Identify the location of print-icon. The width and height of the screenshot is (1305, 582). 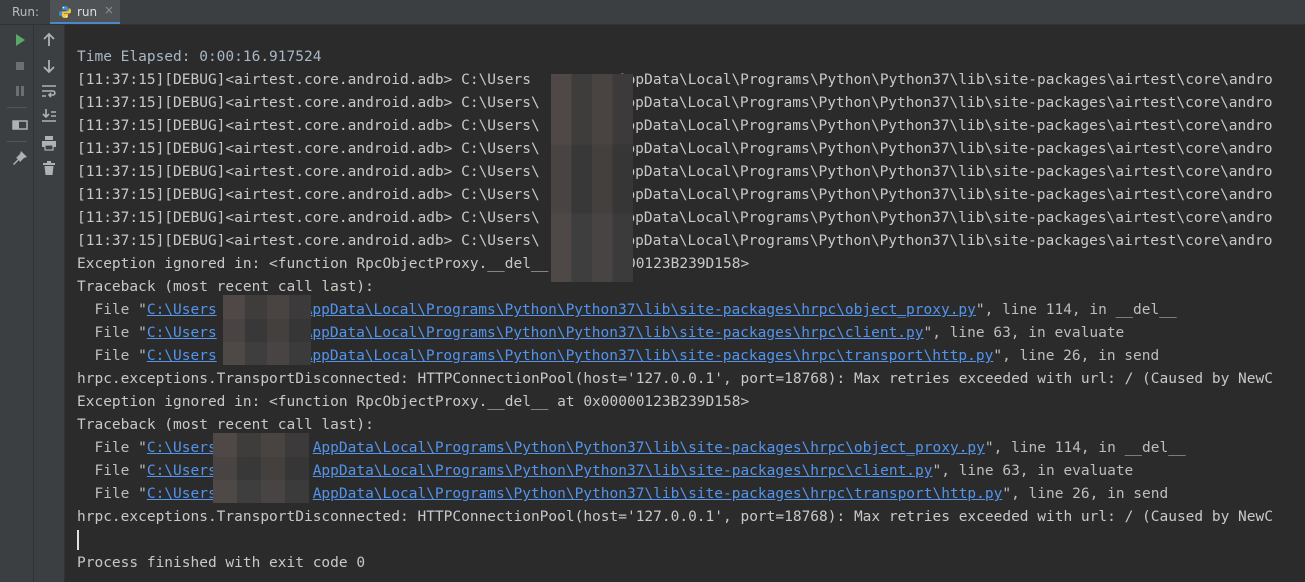
(49, 143).